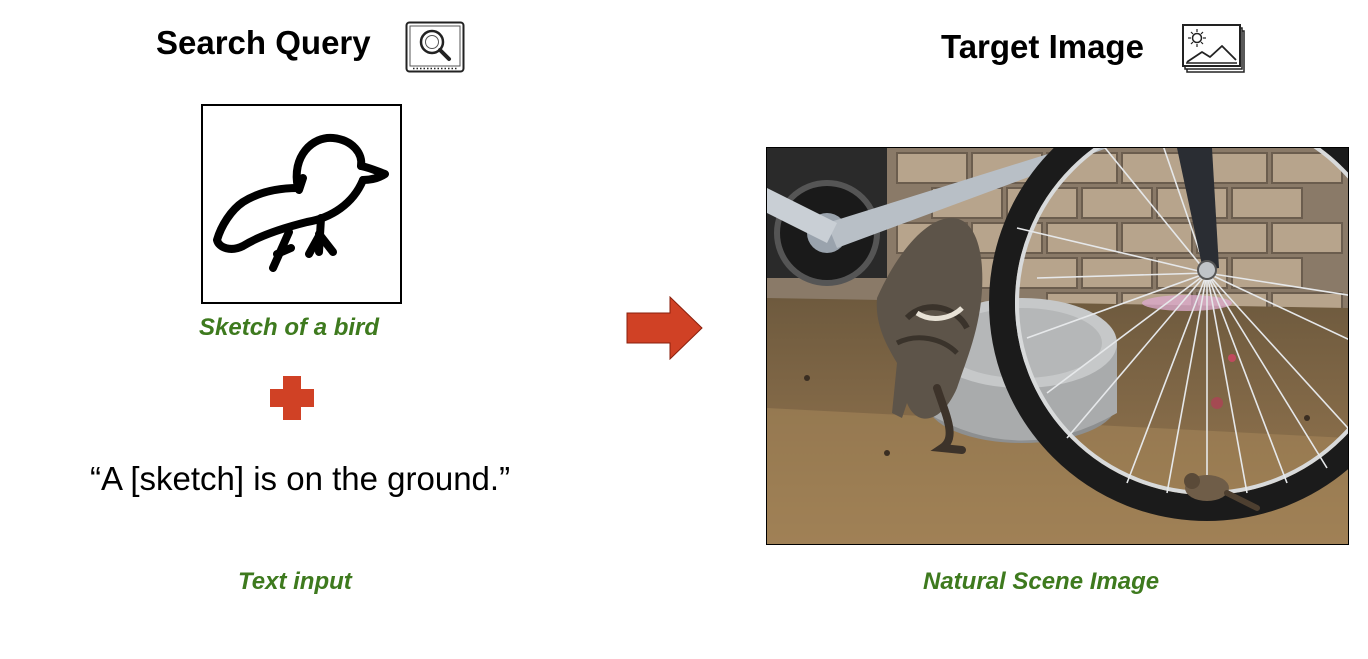 The height and width of the screenshot is (659, 1368). Describe the element at coordinates (435, 47) in the screenshot. I see `search-image-icon` at that location.